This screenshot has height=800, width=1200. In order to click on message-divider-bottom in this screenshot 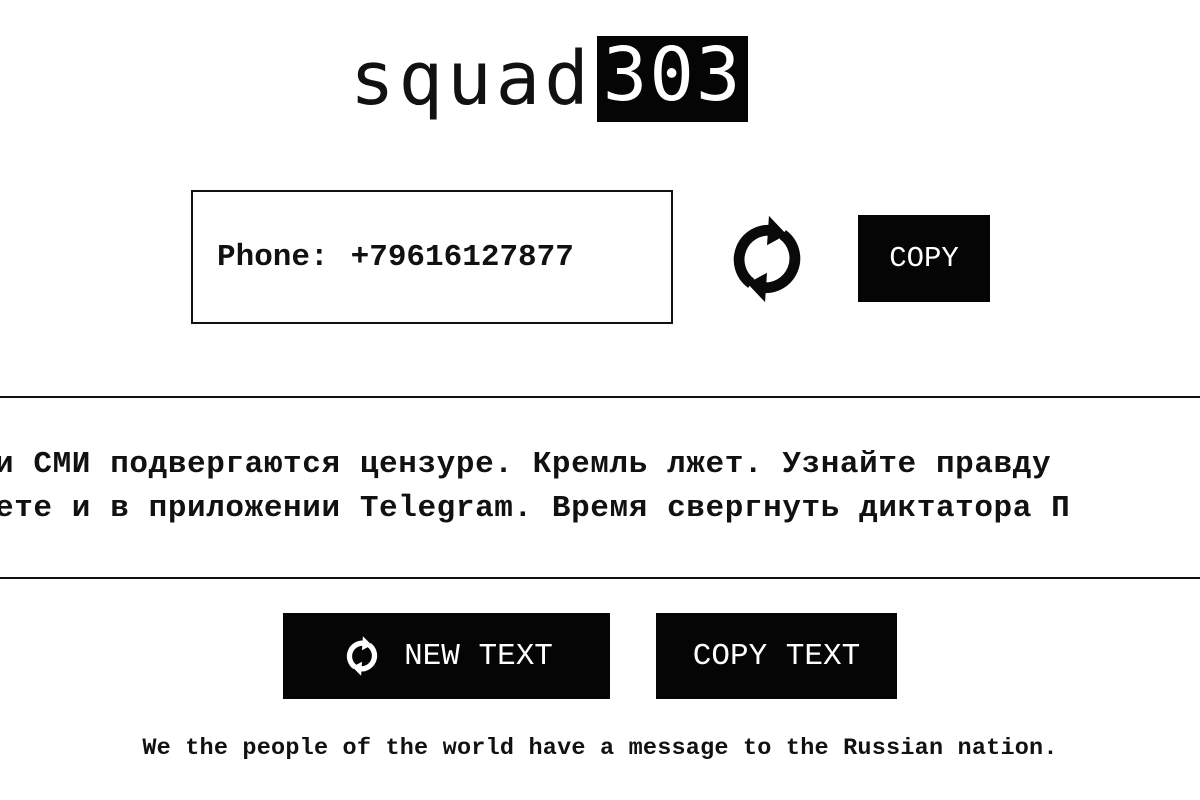, I will do `click(600, 578)`.